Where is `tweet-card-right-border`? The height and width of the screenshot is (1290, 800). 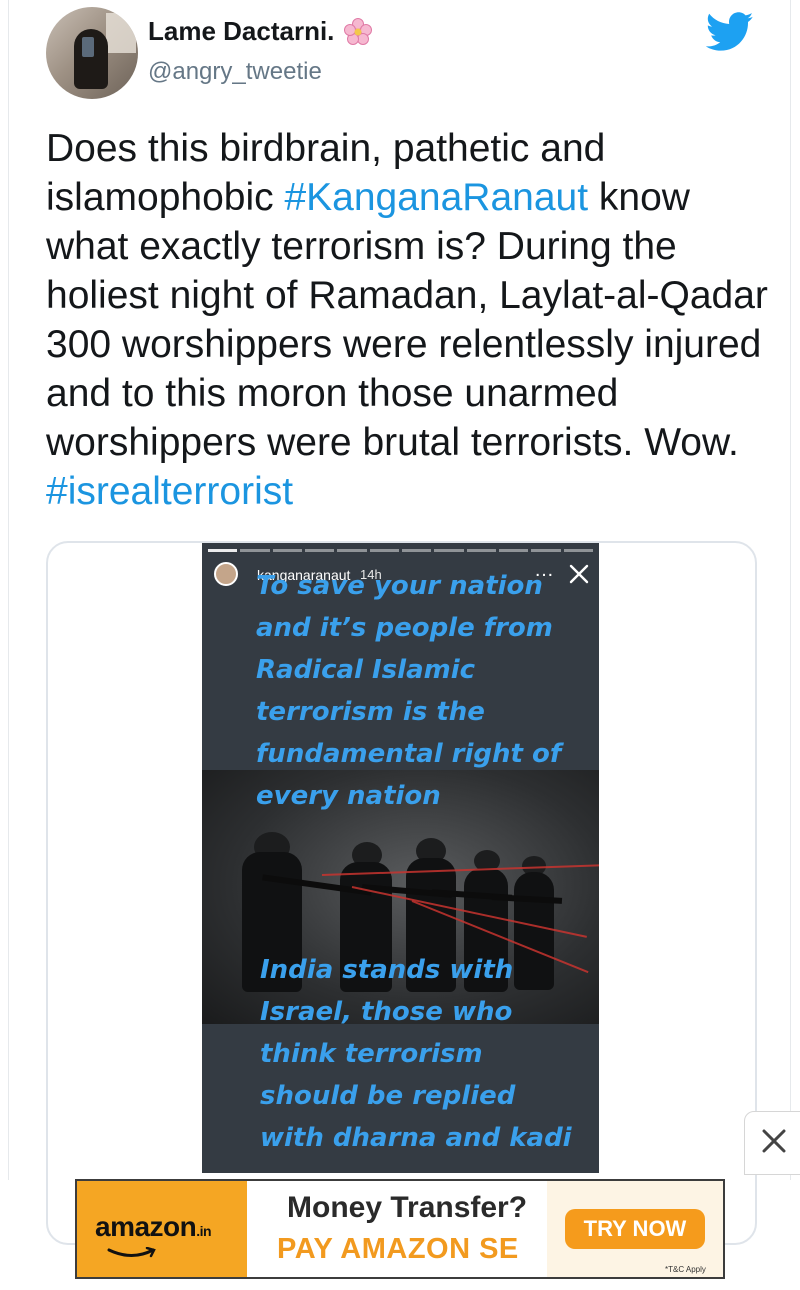
tweet-card-right-border is located at coordinates (790, 590).